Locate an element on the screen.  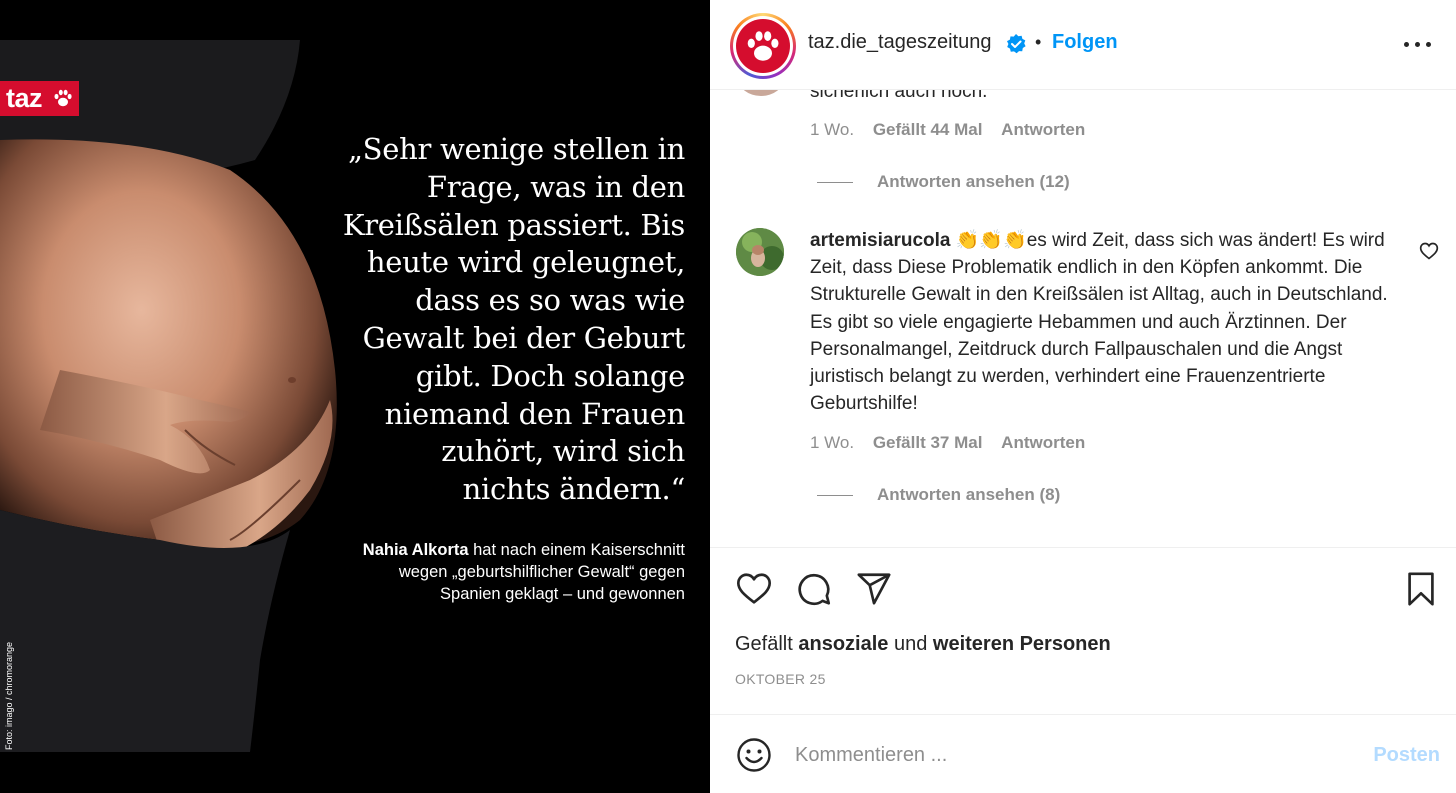
share-send-icon is located at coordinates (874, 589).